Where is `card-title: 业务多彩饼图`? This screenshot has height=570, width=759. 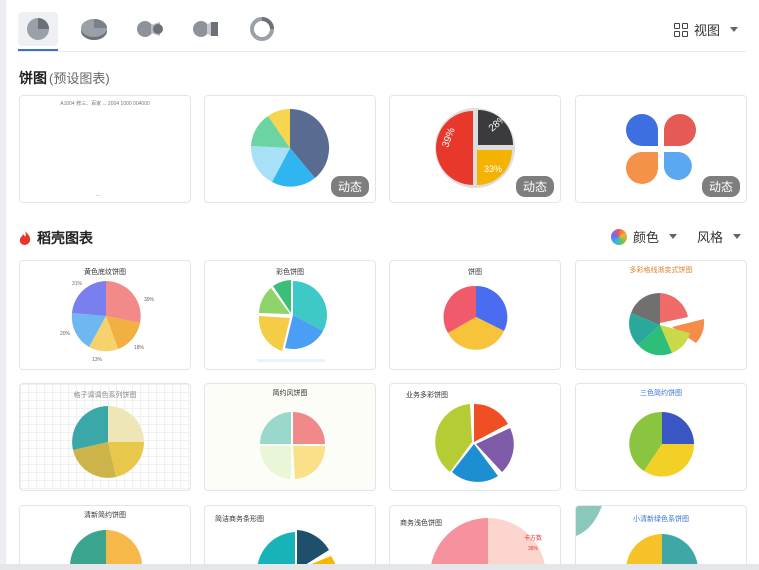 card-title: 业务多彩饼图 is located at coordinates (427, 395).